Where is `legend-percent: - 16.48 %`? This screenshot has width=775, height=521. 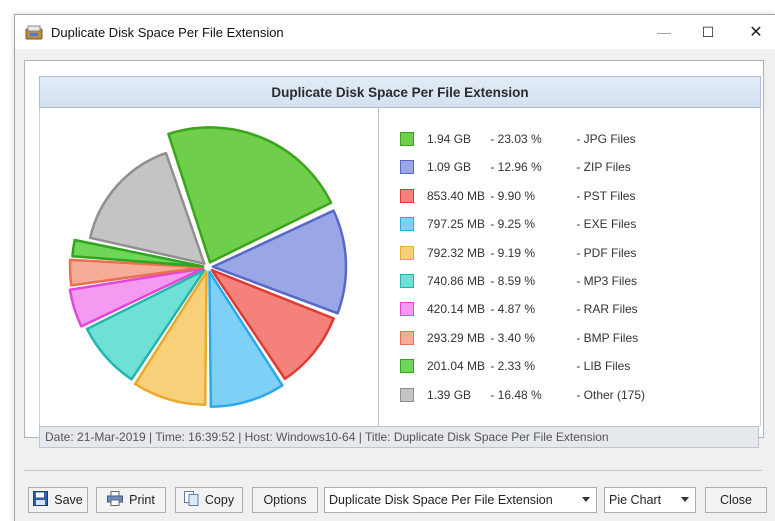
legend-percent: - 16.48 % is located at coordinates (514, 394).